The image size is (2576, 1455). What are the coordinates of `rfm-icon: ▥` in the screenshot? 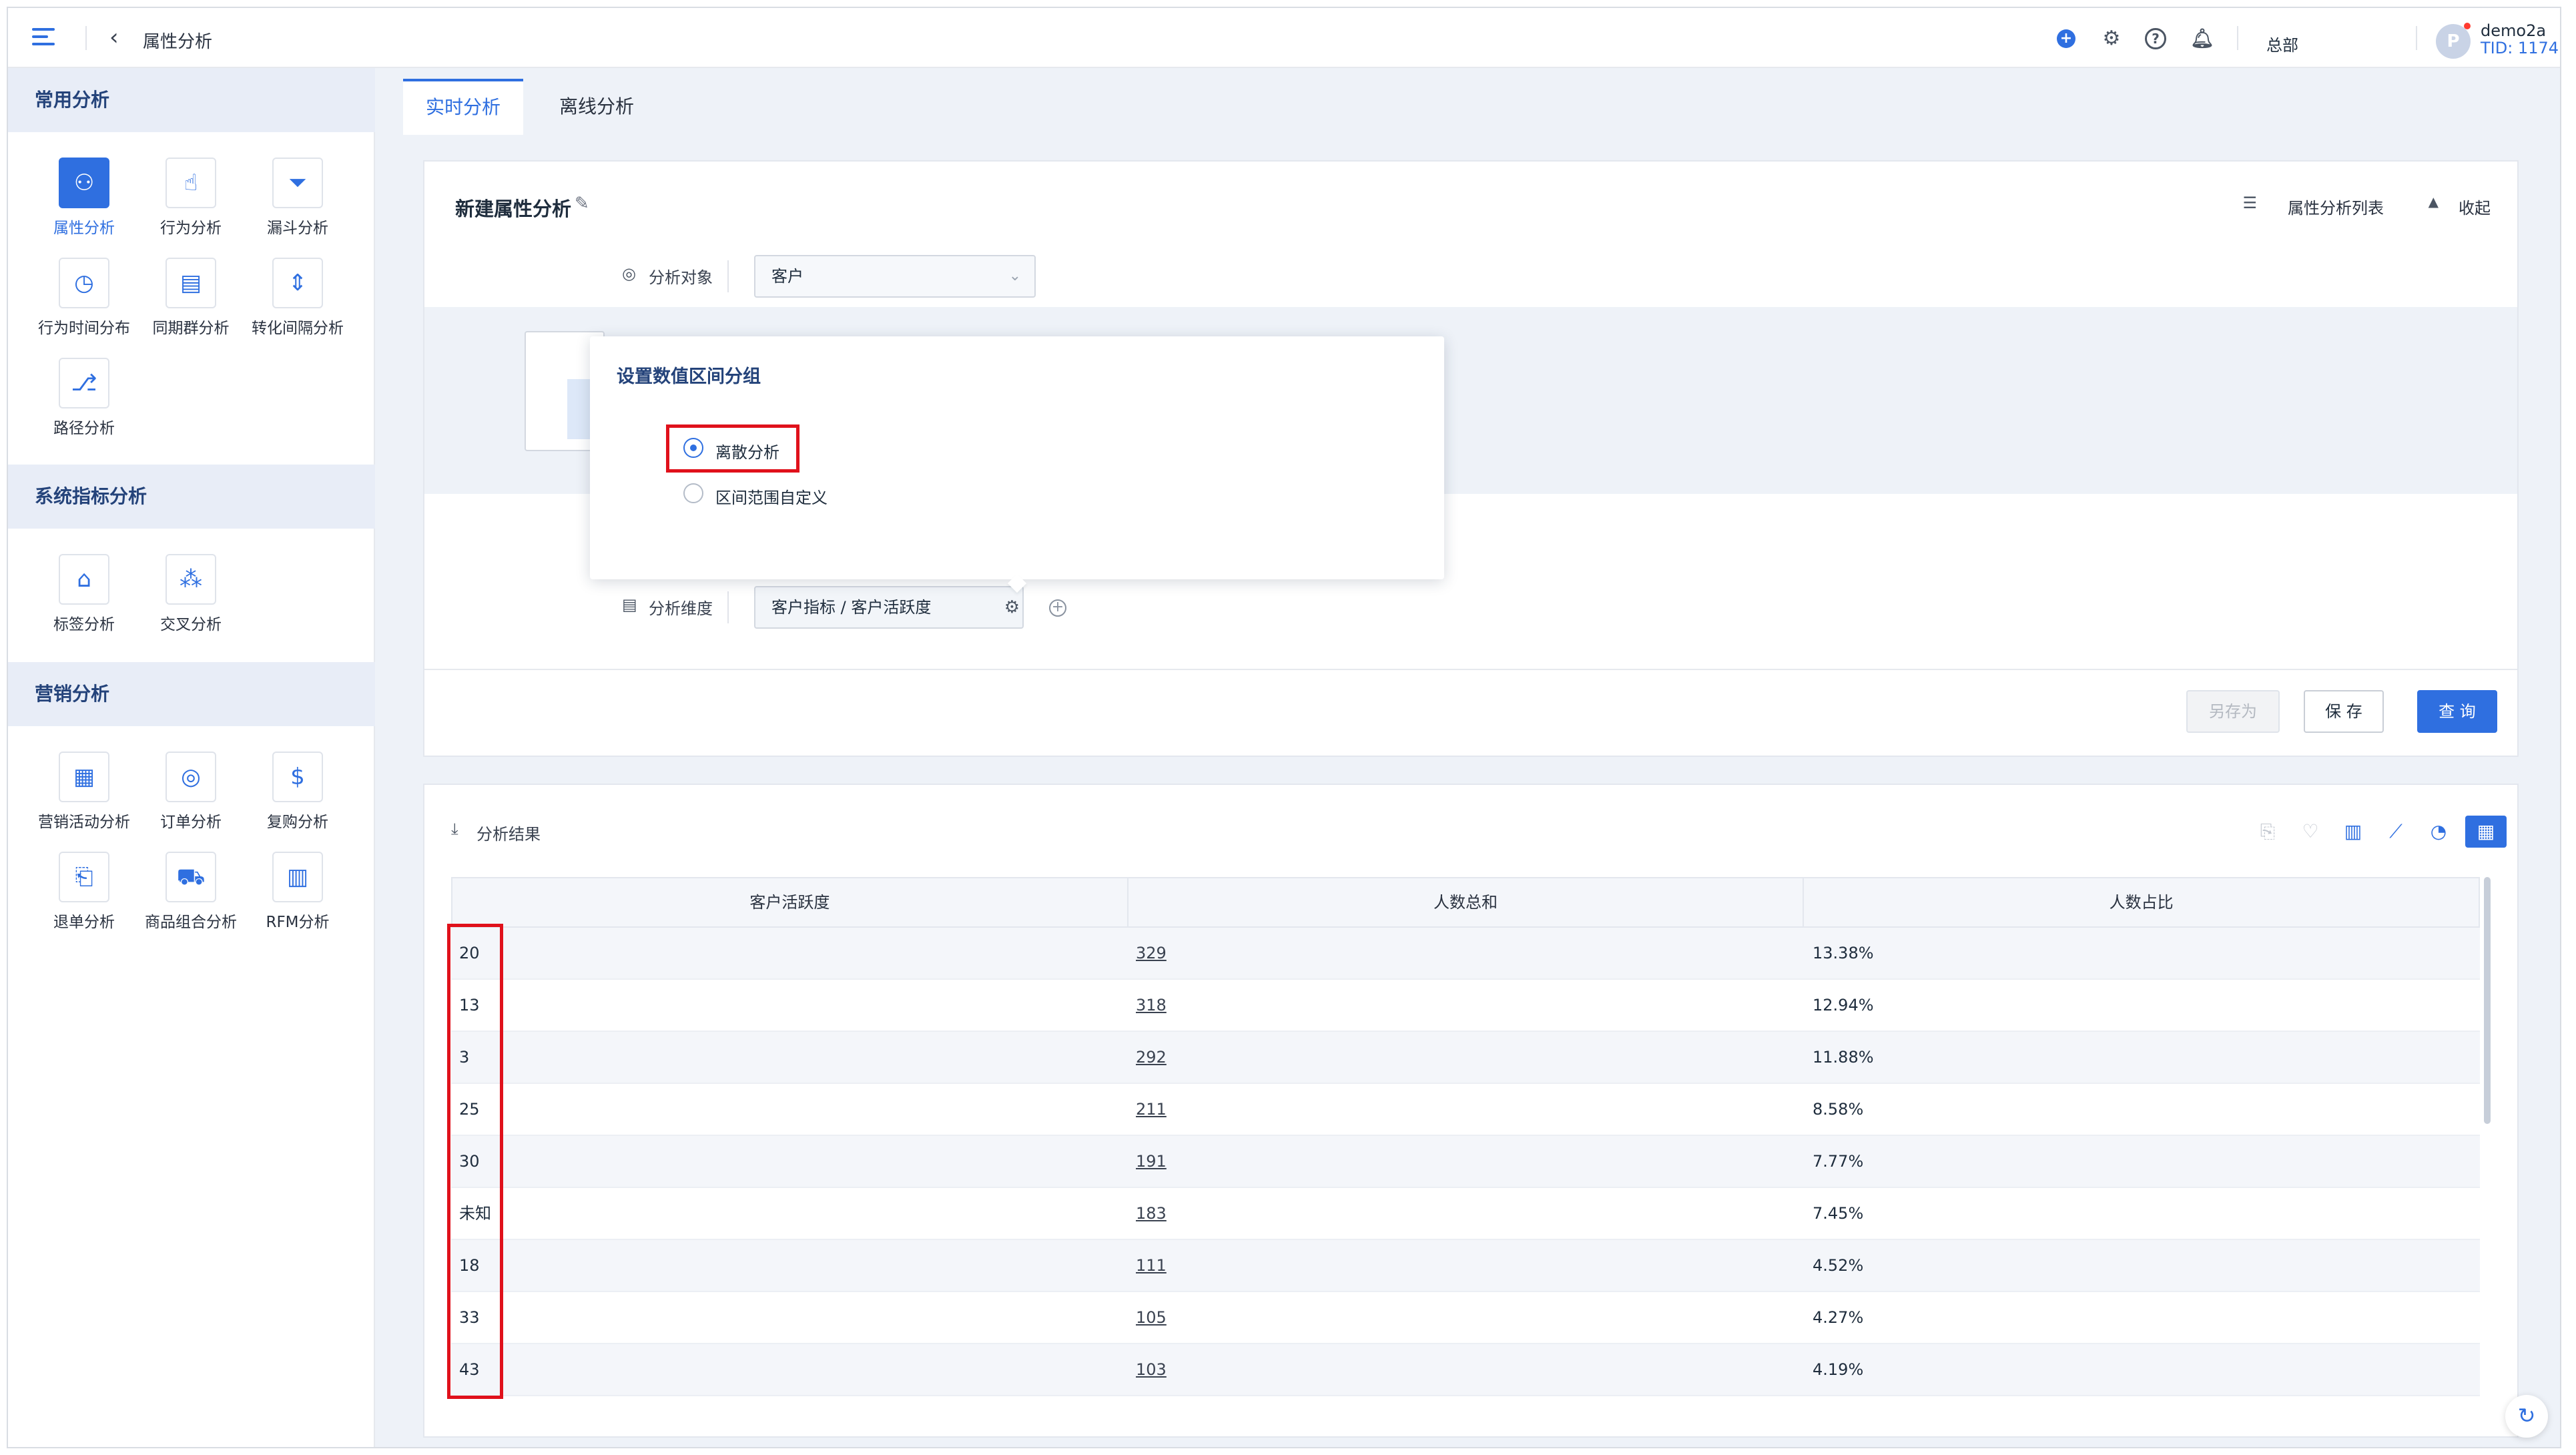 It's located at (297, 877).